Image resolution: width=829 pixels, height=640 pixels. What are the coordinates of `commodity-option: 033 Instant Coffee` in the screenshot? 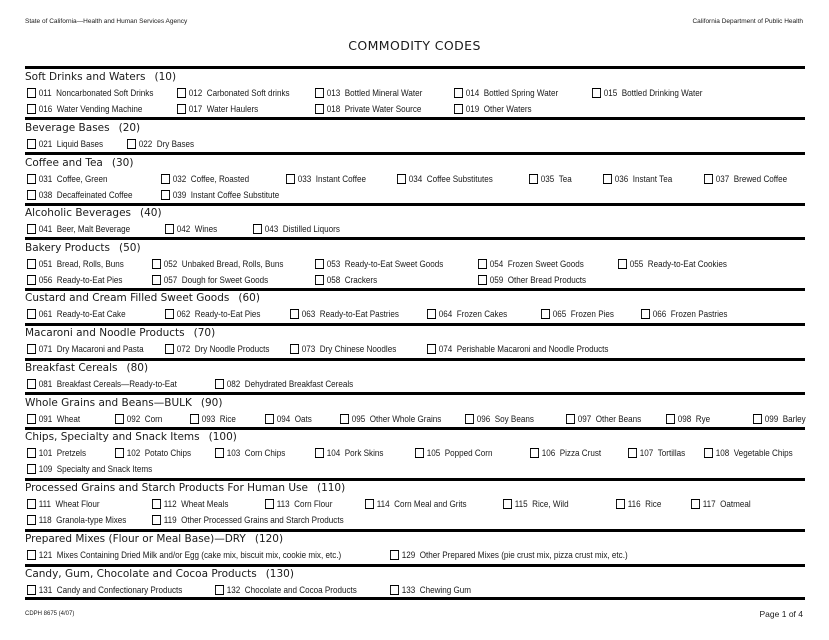 It's located at (326, 179).